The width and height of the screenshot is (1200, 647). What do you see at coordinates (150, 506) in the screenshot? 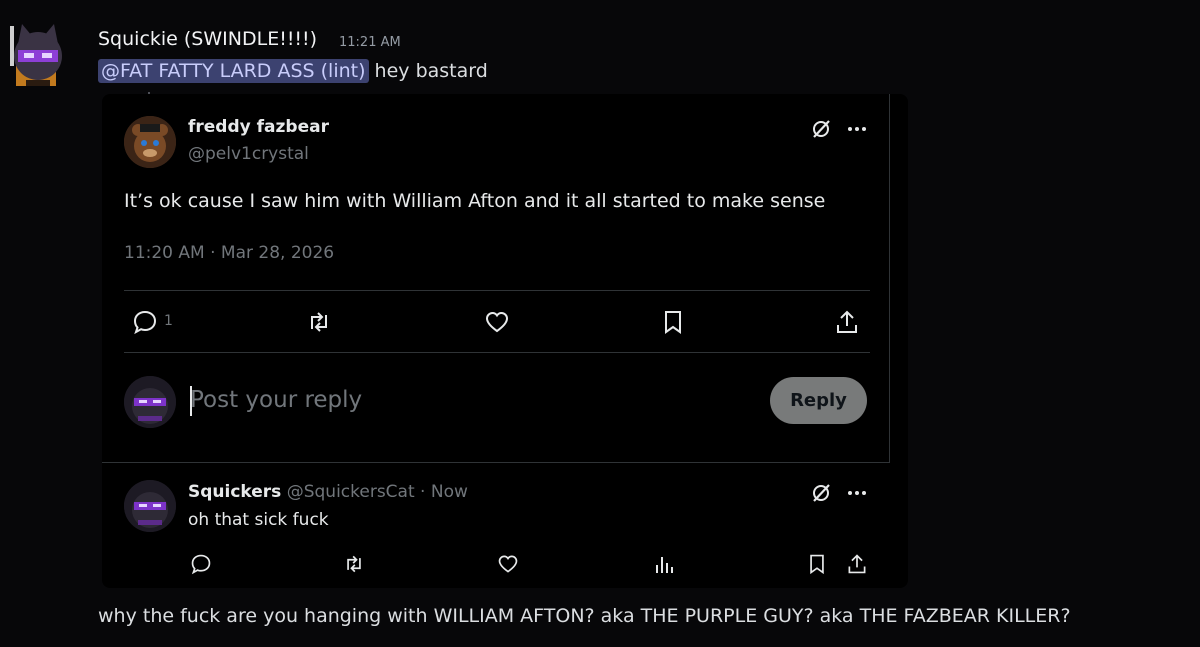
I see `reply-author-avatar` at bounding box center [150, 506].